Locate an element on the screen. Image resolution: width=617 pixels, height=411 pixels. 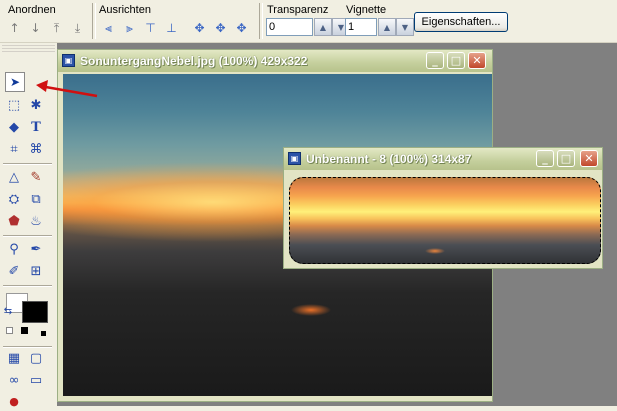
link-icon: ∞ is located at coordinates (14, 380).